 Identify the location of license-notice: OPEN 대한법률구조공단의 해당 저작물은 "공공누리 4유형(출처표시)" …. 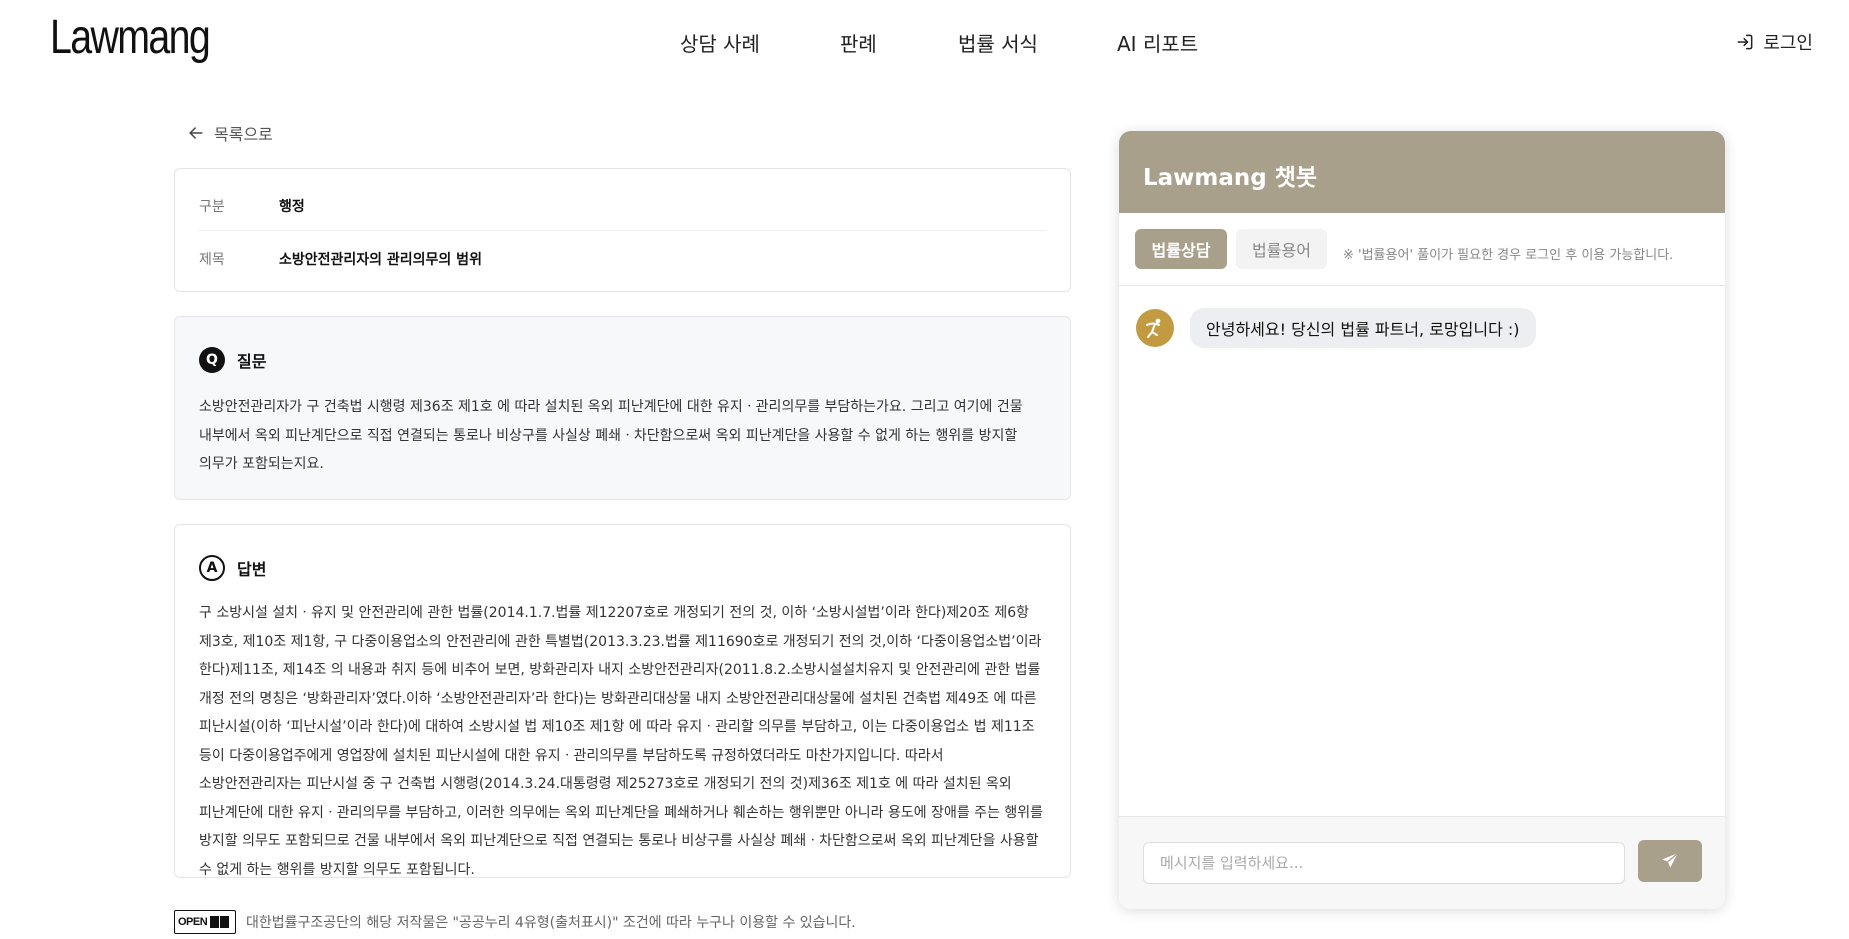
(515, 922).